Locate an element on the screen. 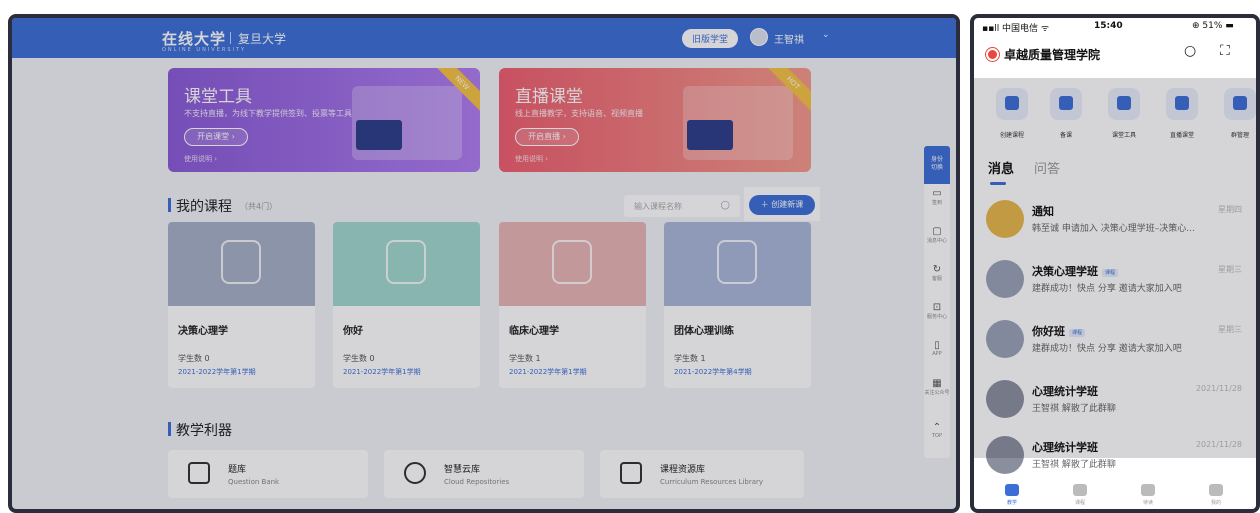 Image resolution: width=1260 pixels, height=513 pixels. rail-item-checkin: ▭ 签到 is located at coordinates (937, 197).